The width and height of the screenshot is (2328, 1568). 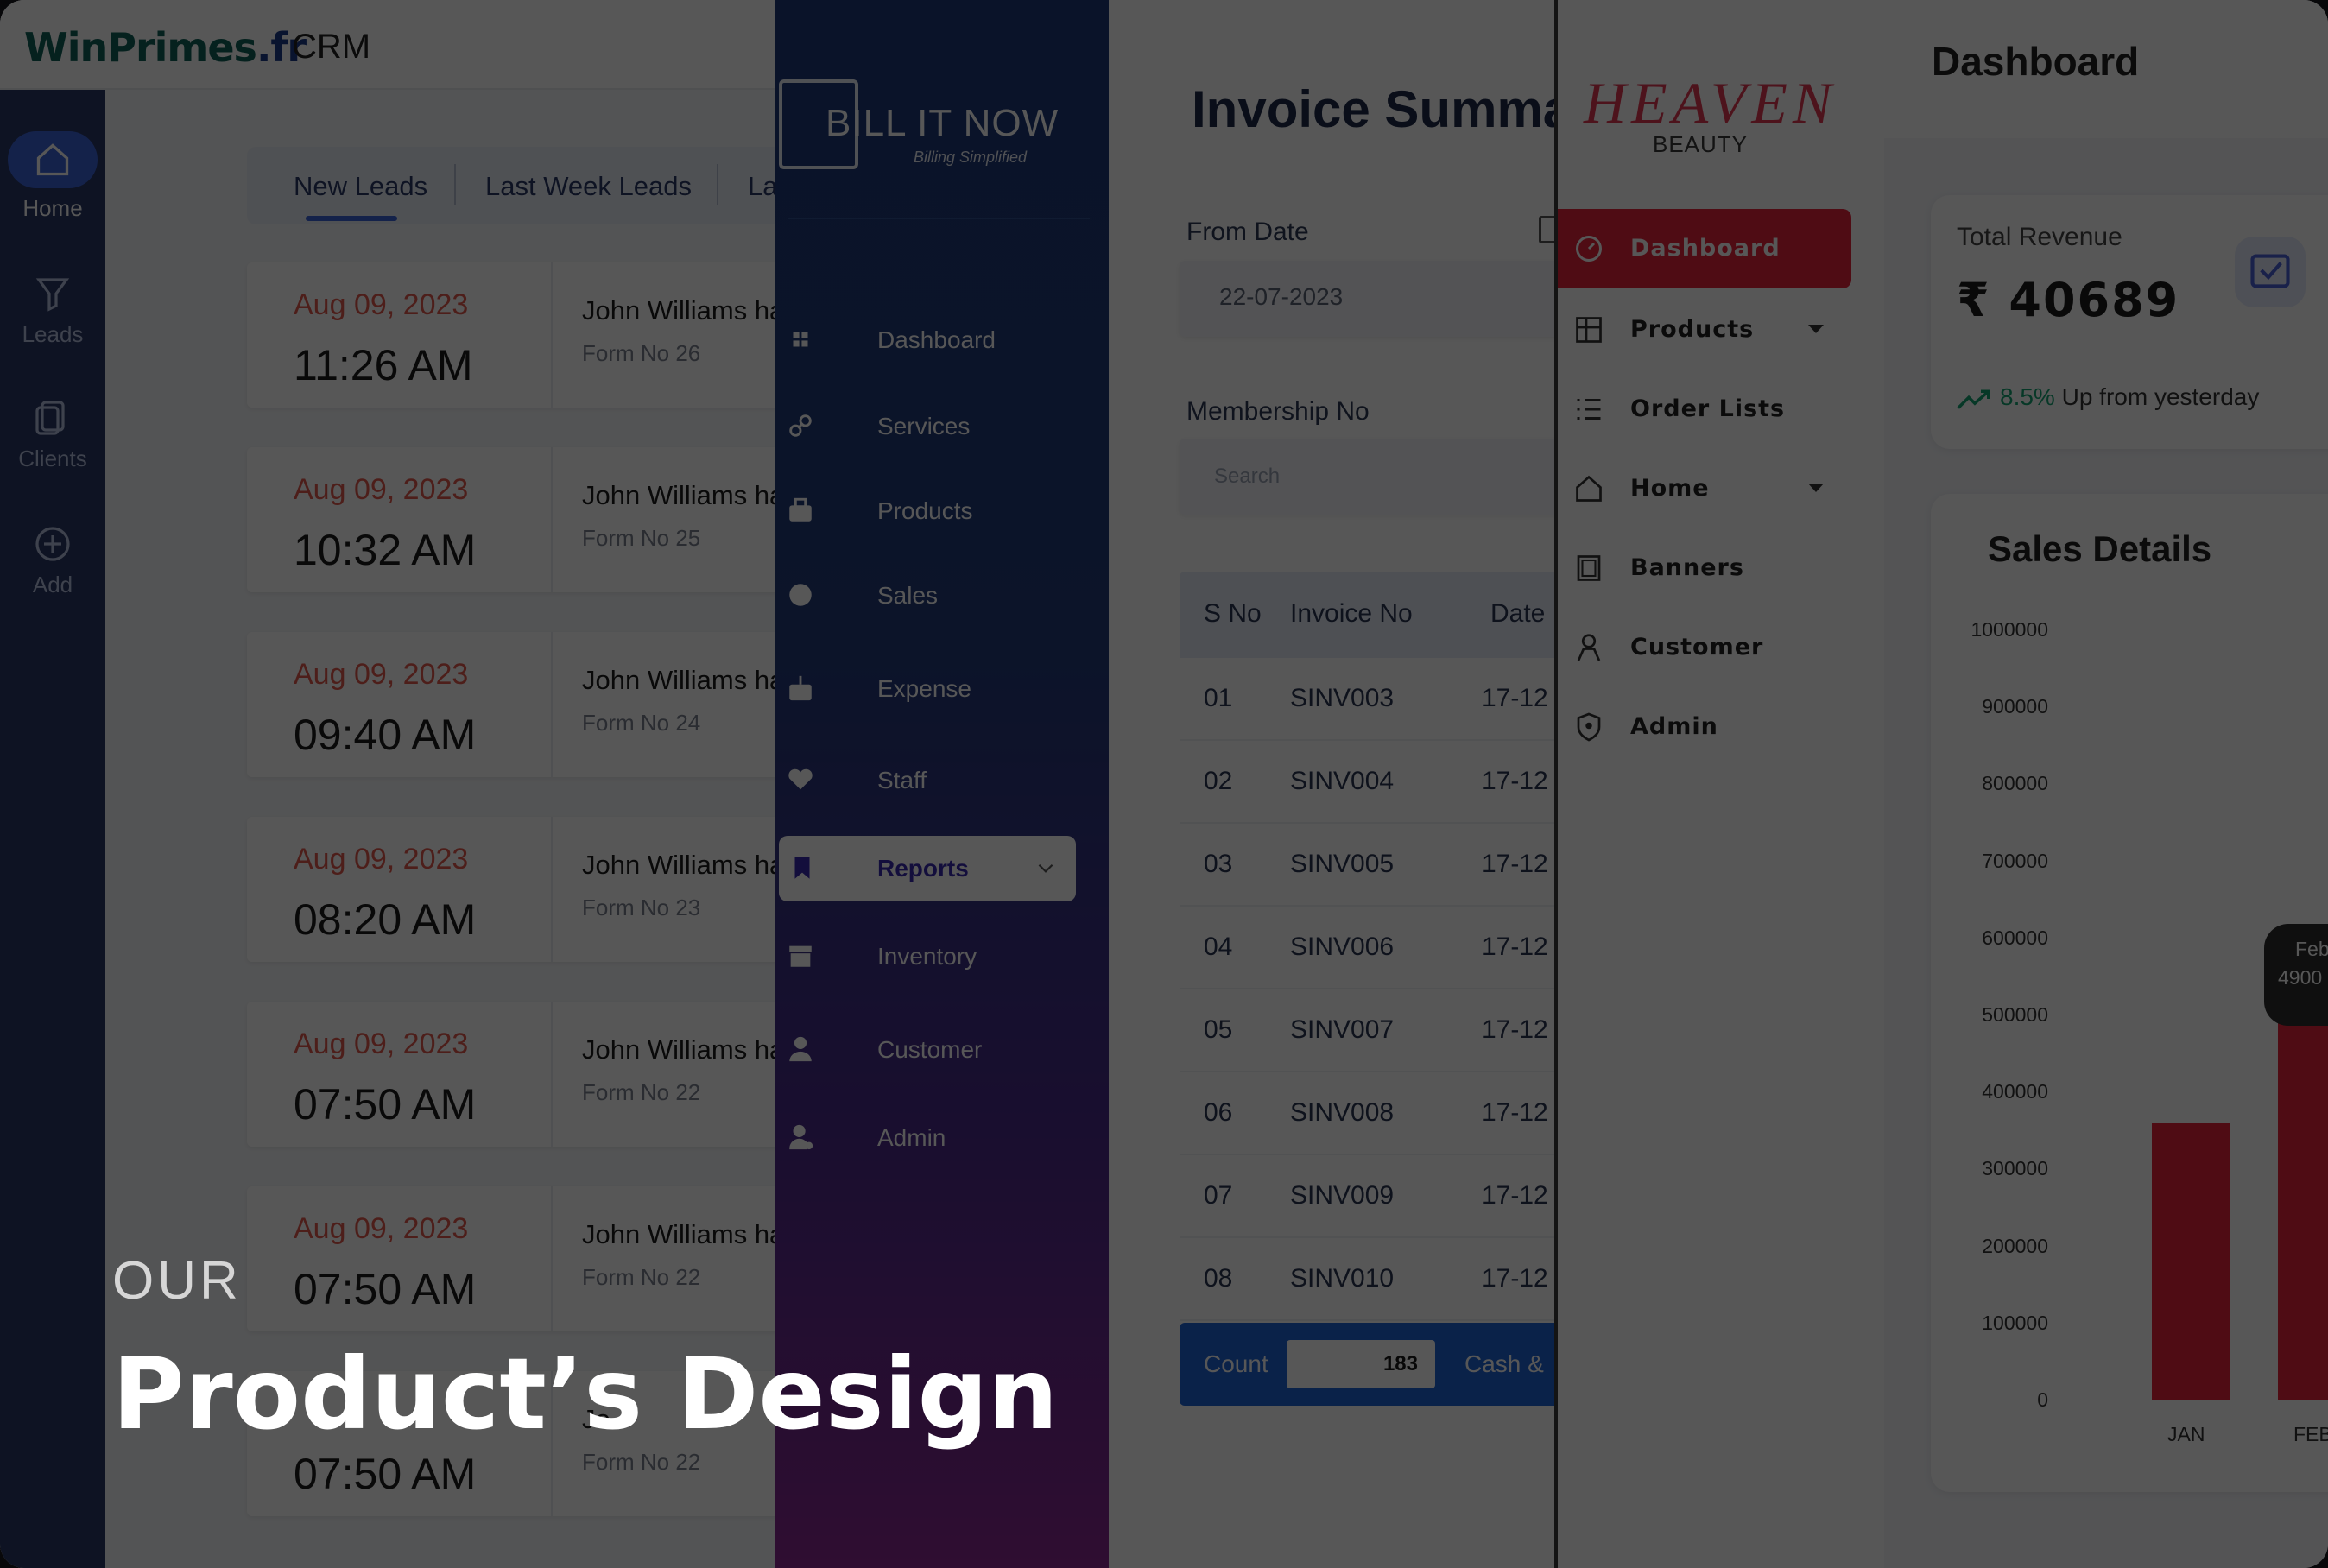 What do you see at coordinates (641, 1462) in the screenshot?
I see `lead-form-no: Form No 22` at bounding box center [641, 1462].